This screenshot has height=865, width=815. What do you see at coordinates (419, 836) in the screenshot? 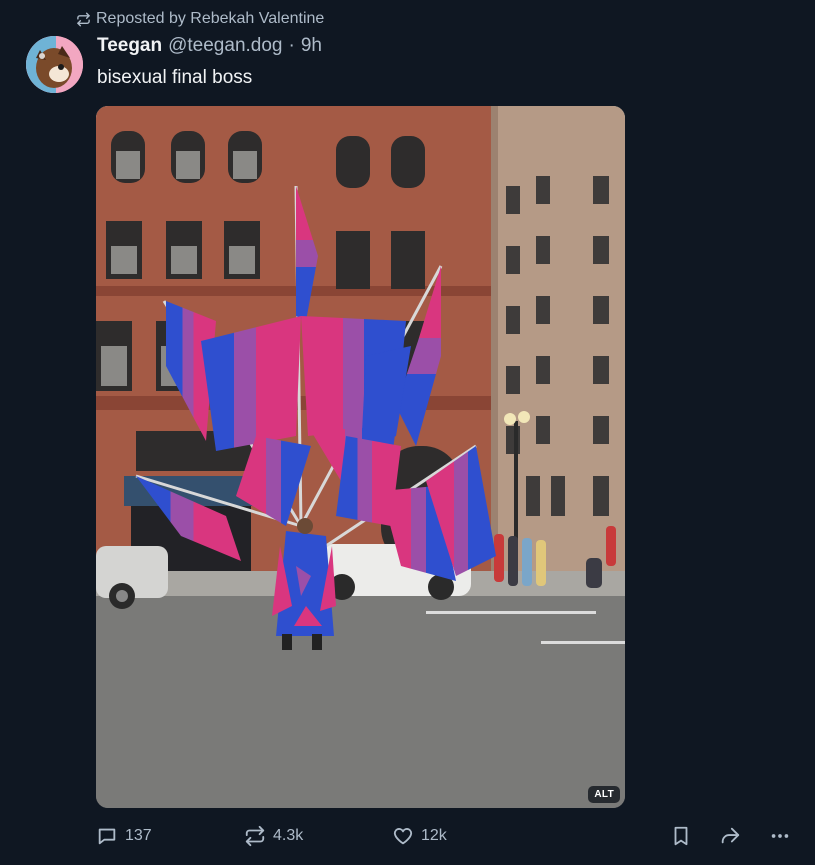
I see `like-button: 12k` at bounding box center [419, 836].